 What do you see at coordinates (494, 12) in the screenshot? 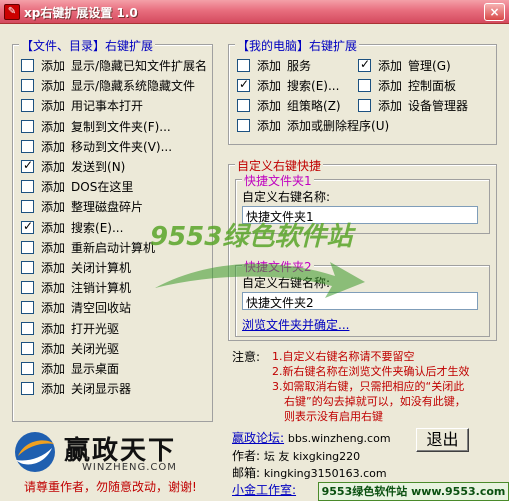
I see `close-button: ×` at bounding box center [494, 12].